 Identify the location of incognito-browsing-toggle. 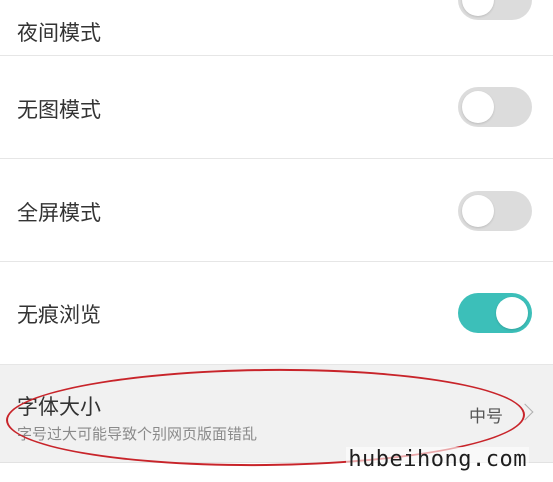
(495, 313).